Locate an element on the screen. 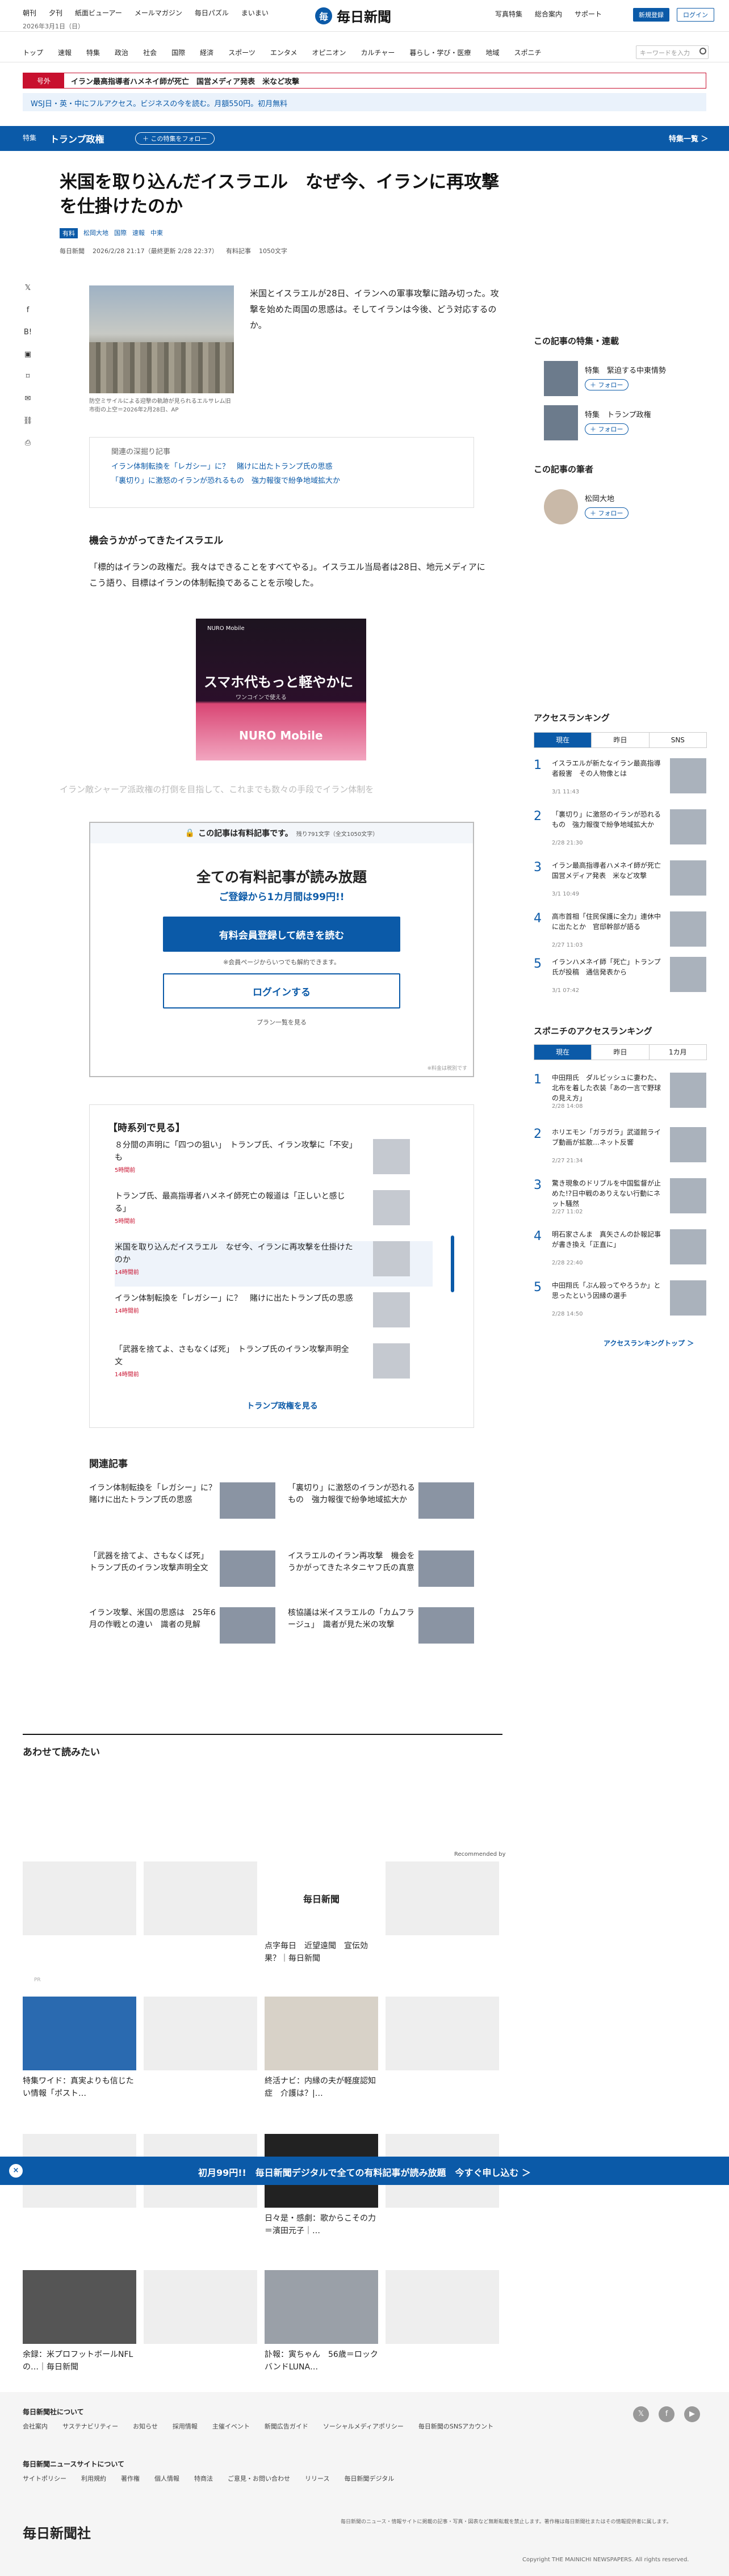 Image resolution: width=729 pixels, height=2576 pixels. sticky-text: 初月99円!! 毎日新聞デジタルで全ての有料記事が読み放題 今すぐ申し込む ＞ is located at coordinates (364, 2172).